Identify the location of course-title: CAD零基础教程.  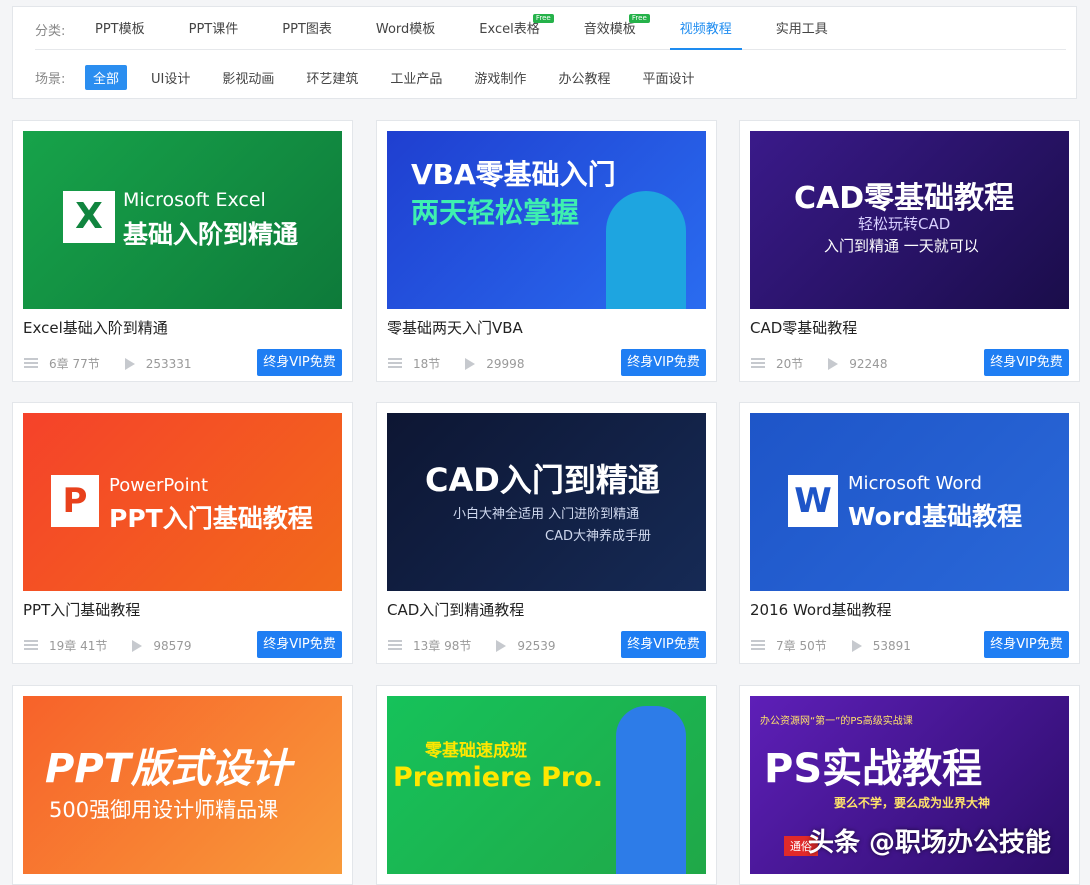
(803, 327).